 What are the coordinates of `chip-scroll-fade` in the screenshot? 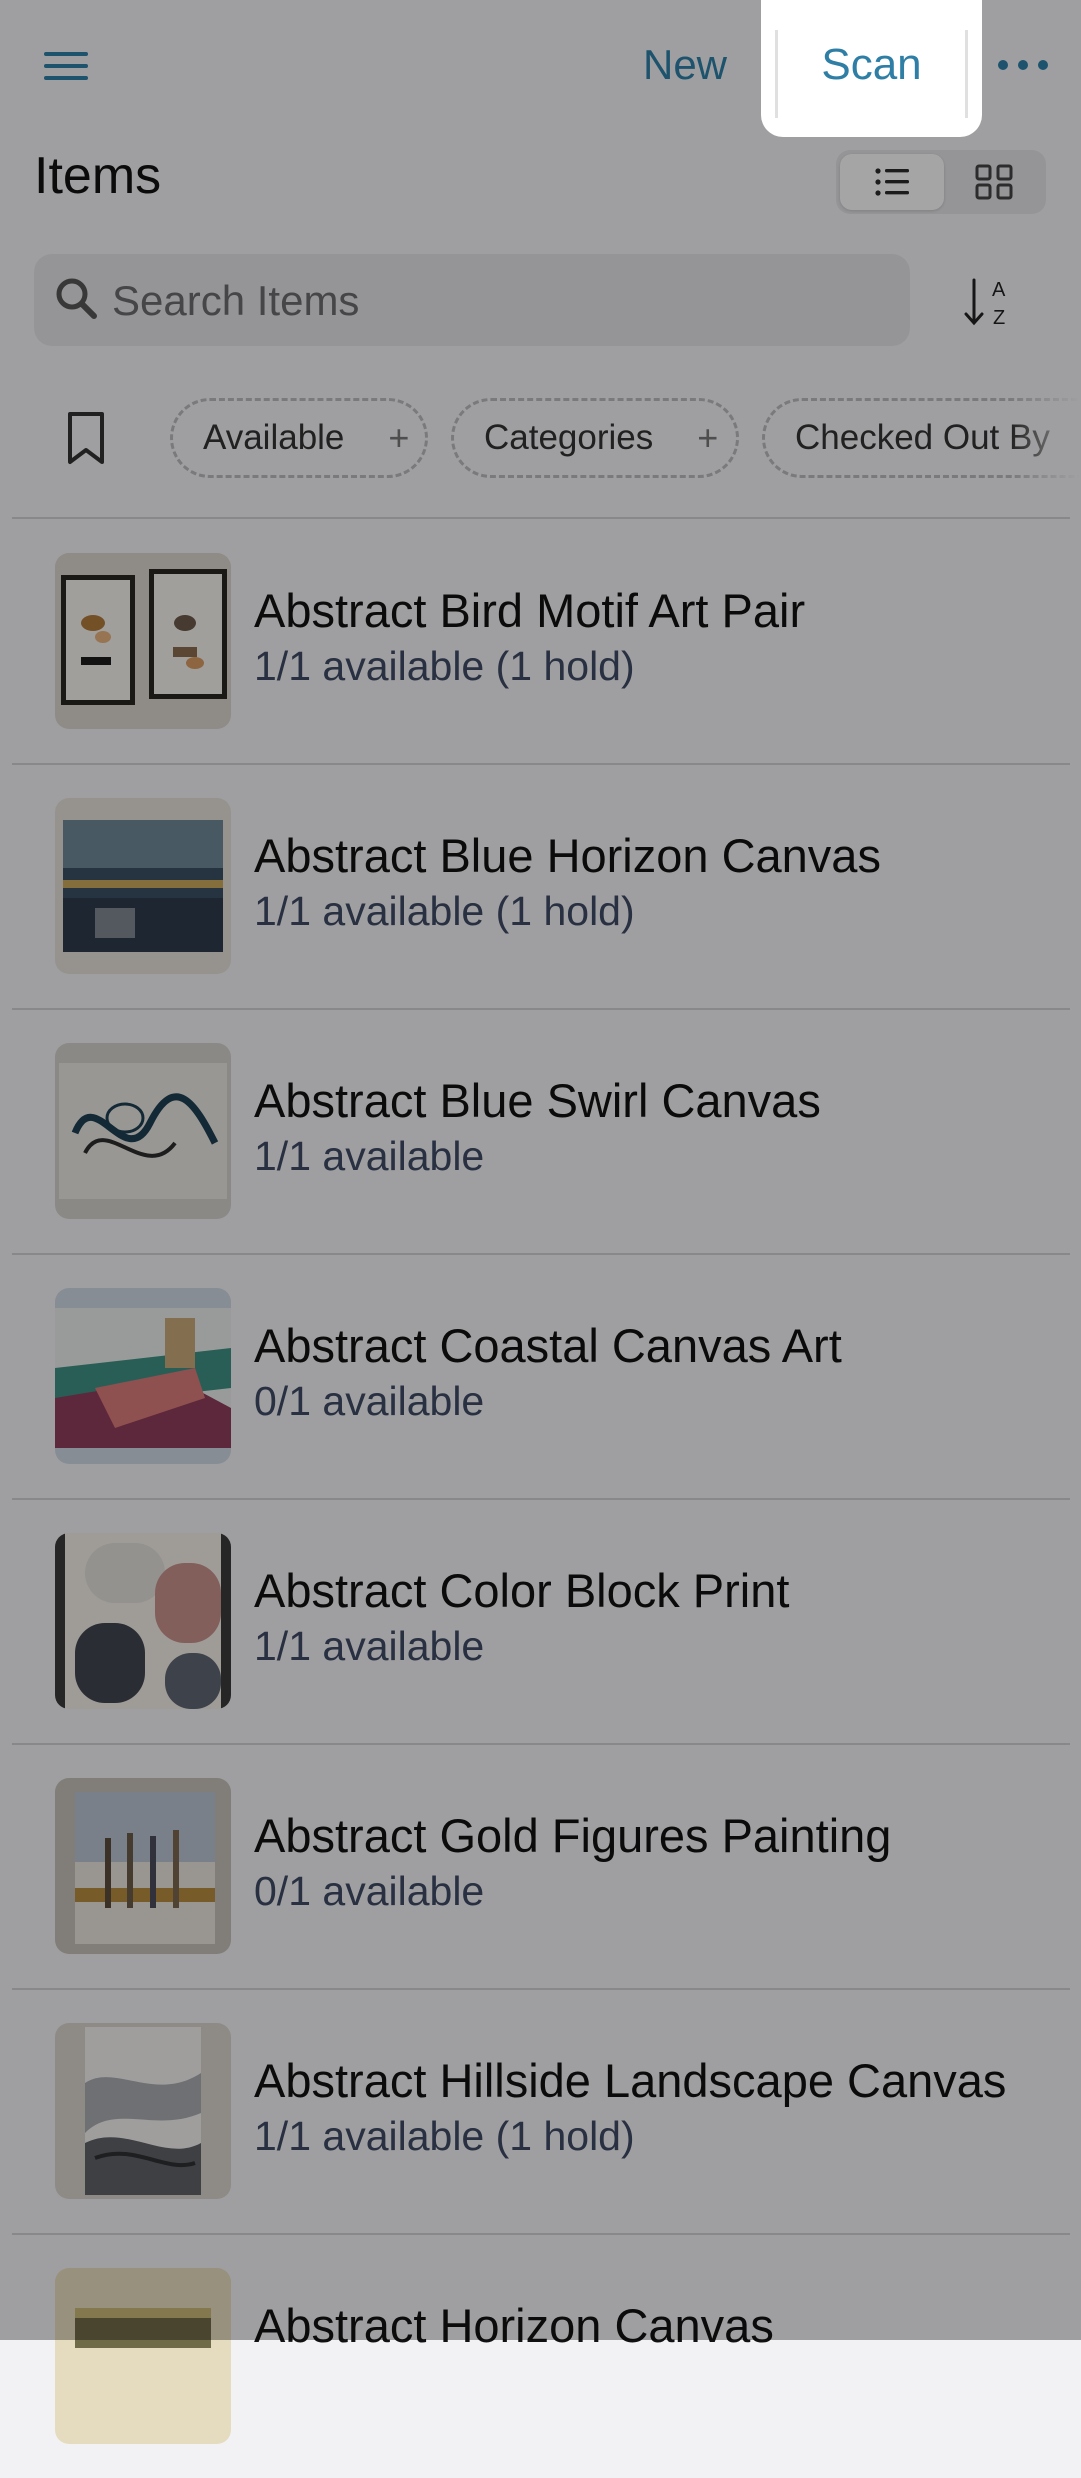 It's located at (1045, 438).